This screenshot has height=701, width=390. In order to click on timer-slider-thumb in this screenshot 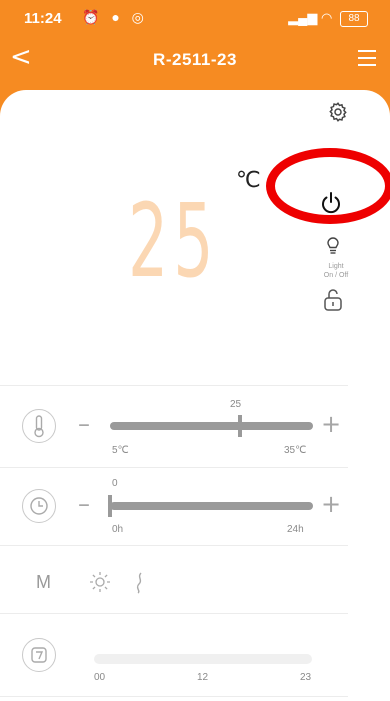, I will do `click(110, 506)`.